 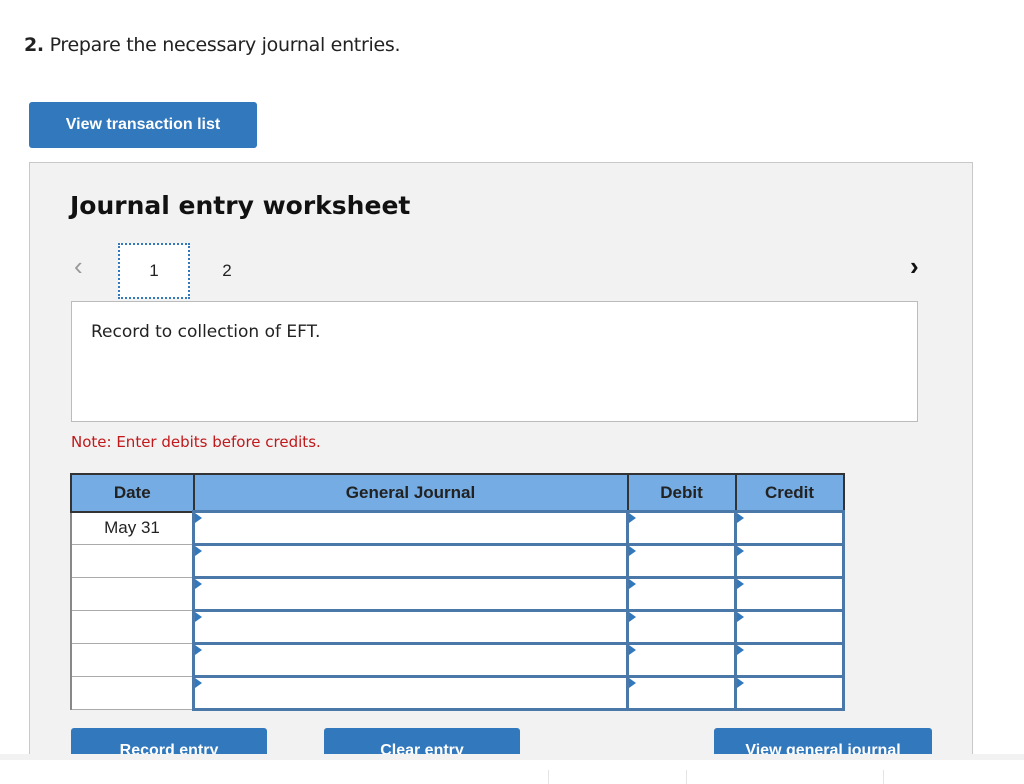 What do you see at coordinates (143, 125) in the screenshot?
I see `view-transaction-list-button: View transaction list` at bounding box center [143, 125].